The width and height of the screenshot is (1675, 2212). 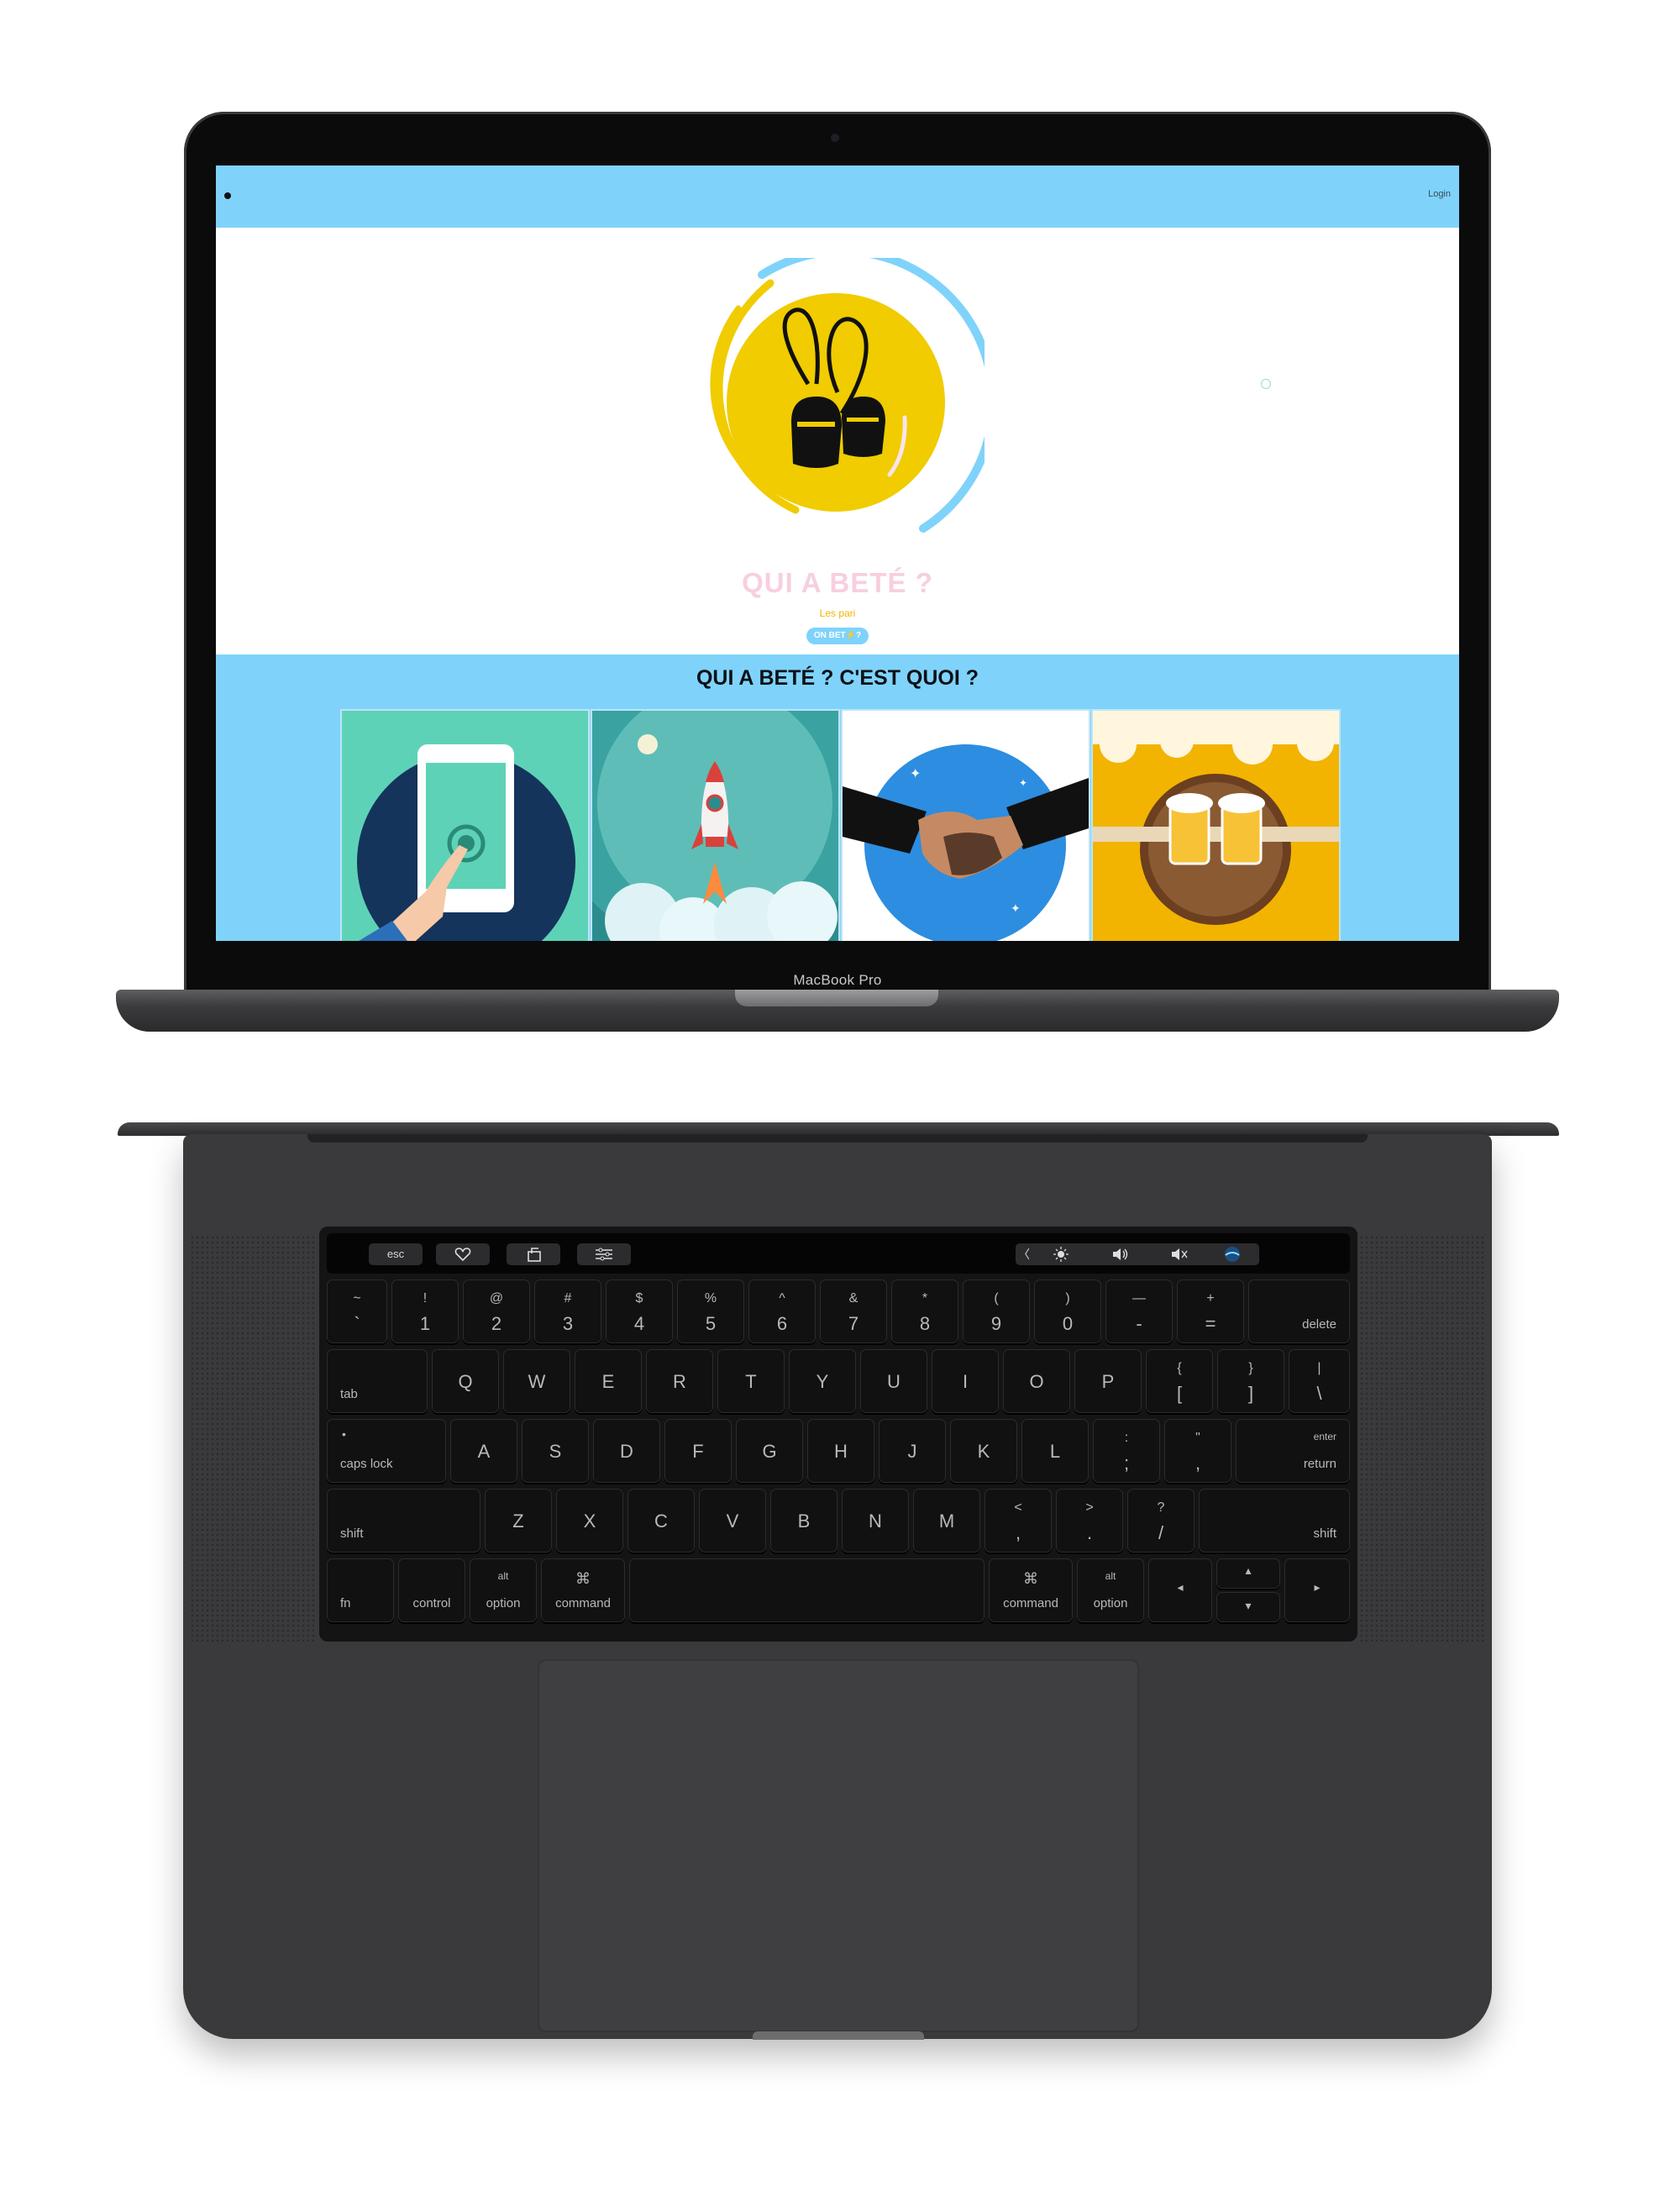 I want to click on key-label: fn, so click(x=346, y=1603).